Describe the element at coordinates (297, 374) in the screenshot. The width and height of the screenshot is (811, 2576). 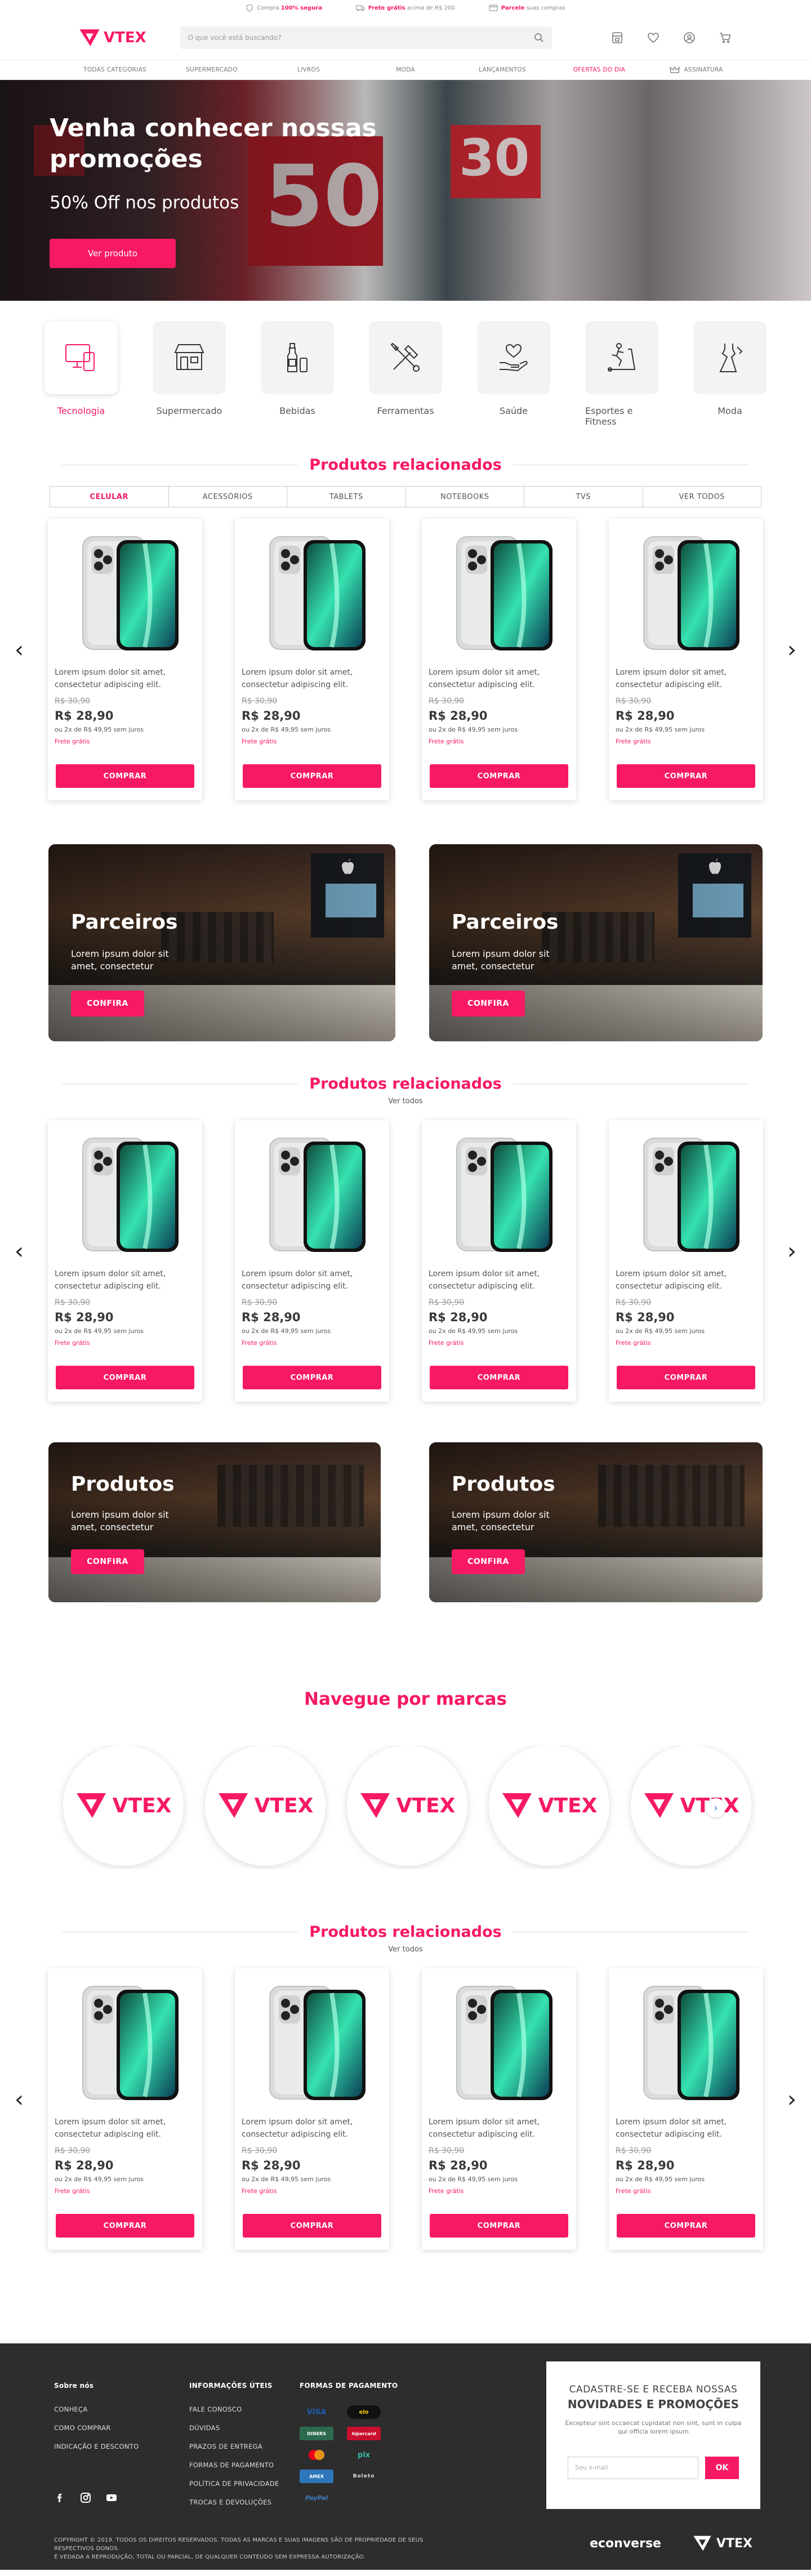
I see `category-bebidas: Bebidas` at that location.